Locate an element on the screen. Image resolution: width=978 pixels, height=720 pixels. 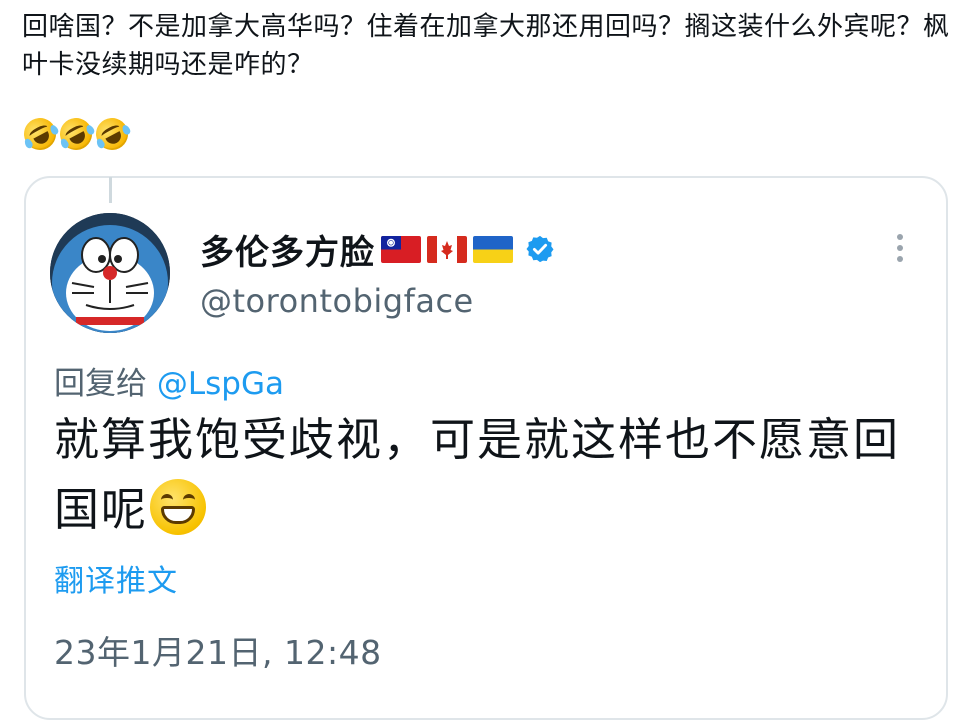
reply-prefix: 回复给 is located at coordinates (105, 384).